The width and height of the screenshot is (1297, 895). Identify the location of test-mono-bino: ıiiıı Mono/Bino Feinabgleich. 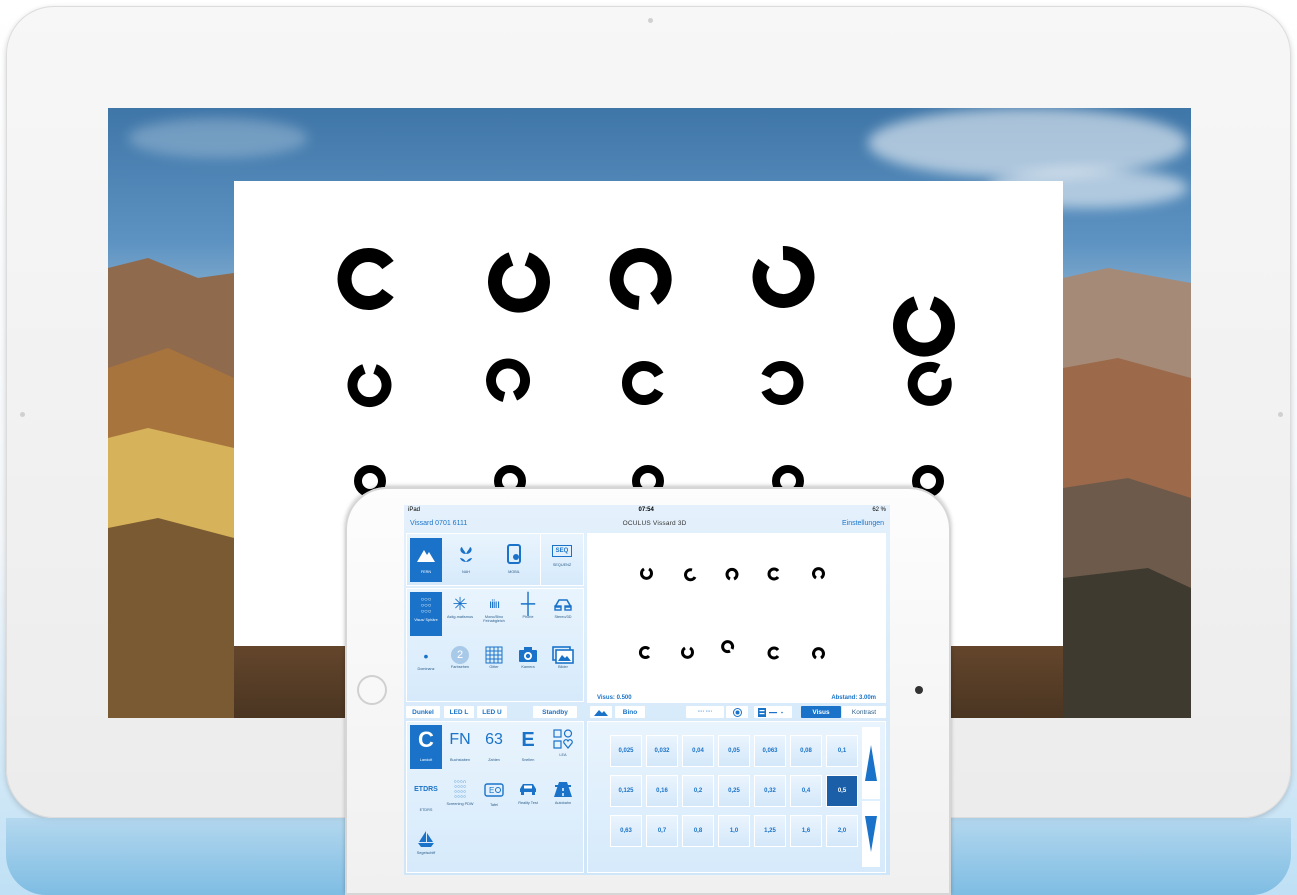
(494, 614).